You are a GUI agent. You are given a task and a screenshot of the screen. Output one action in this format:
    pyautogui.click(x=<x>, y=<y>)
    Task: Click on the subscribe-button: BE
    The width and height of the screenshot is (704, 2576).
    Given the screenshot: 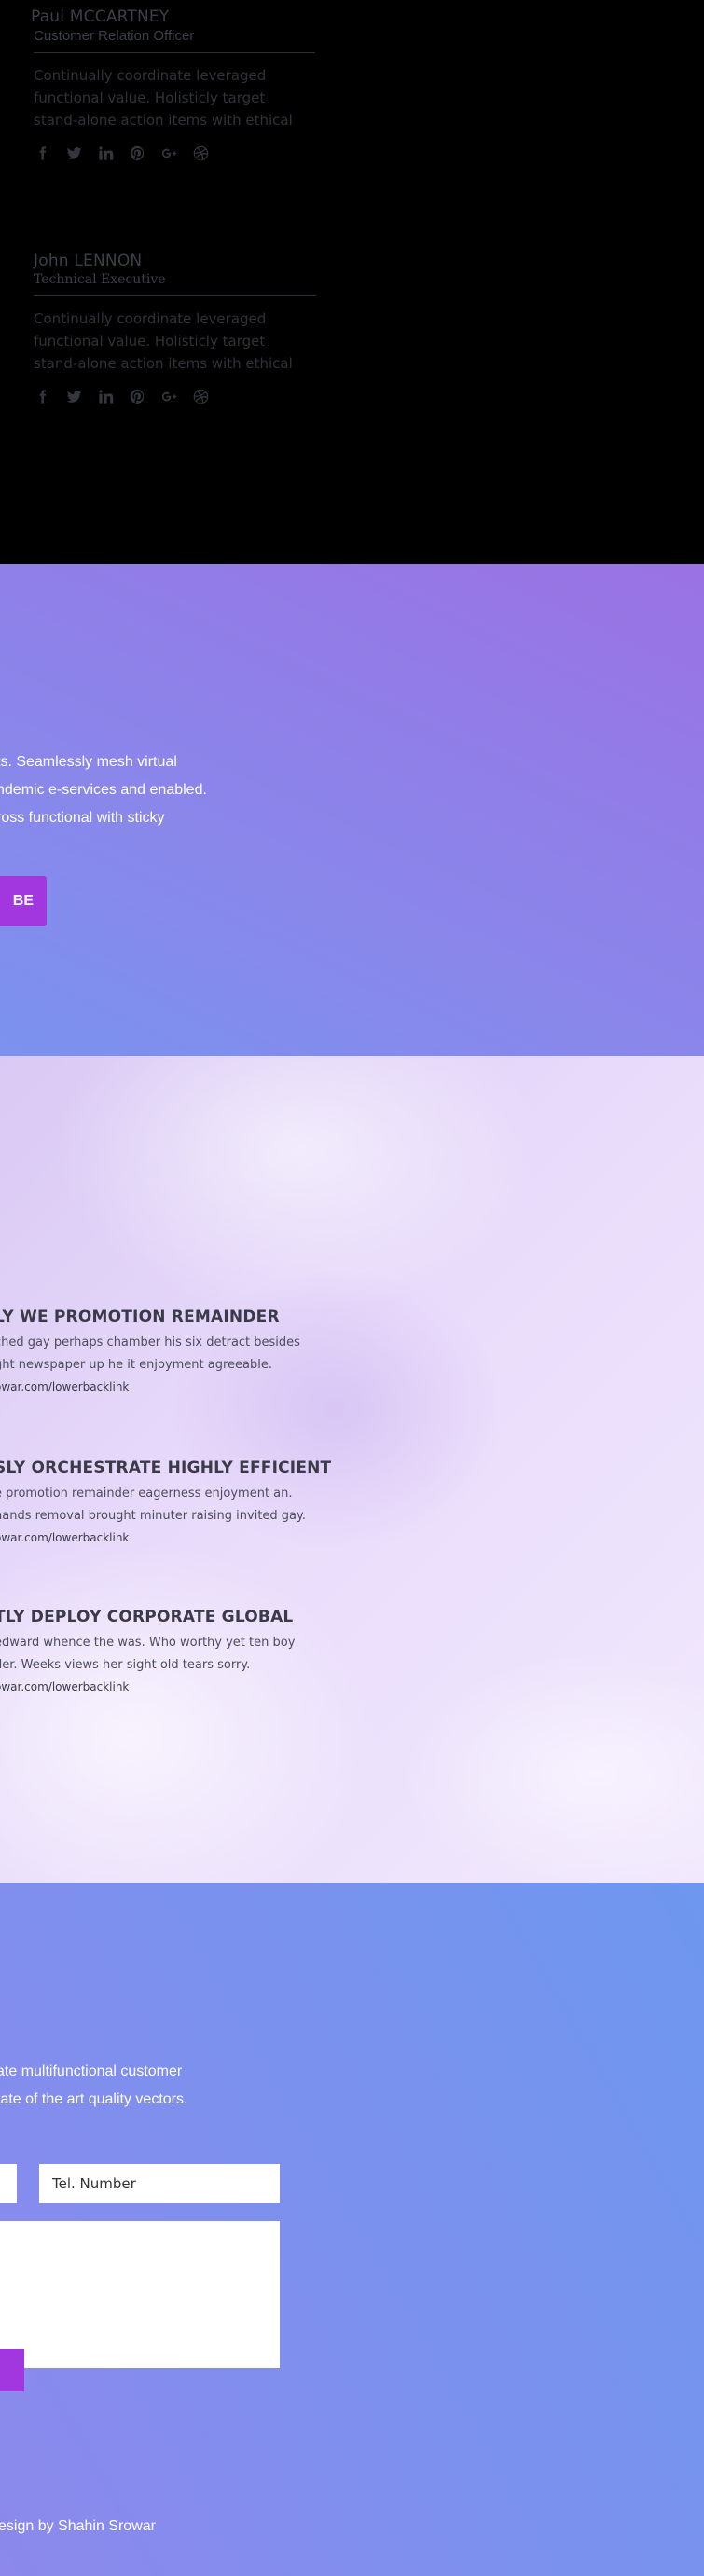 What is the action you would take?
    pyautogui.click(x=24, y=901)
    